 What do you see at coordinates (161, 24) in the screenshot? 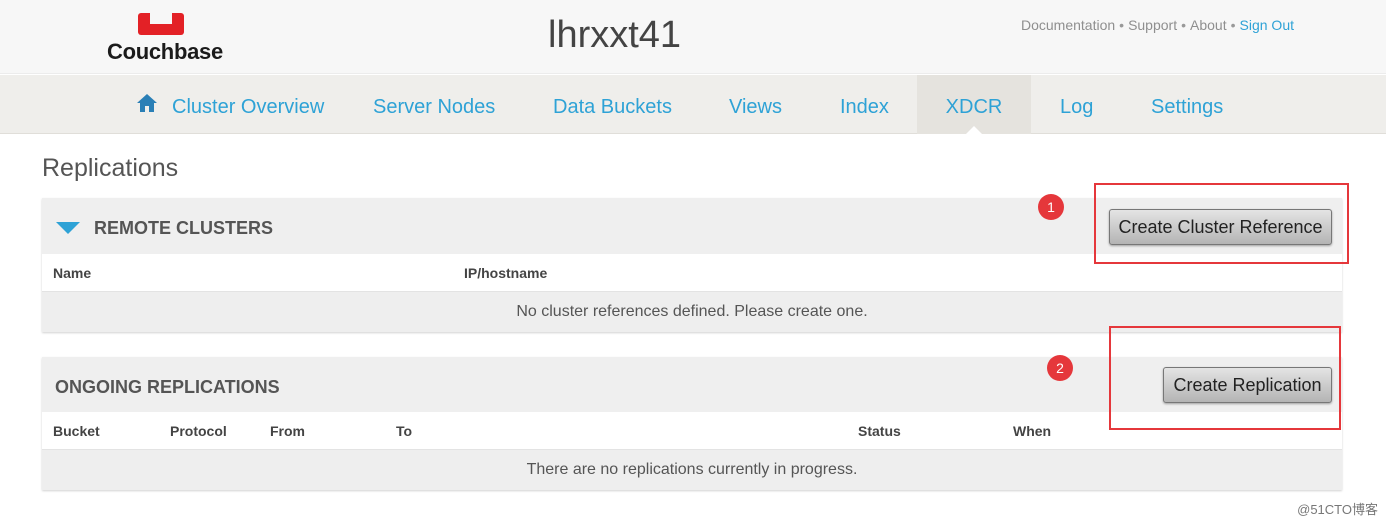
I see `couchbase-logo-icon` at bounding box center [161, 24].